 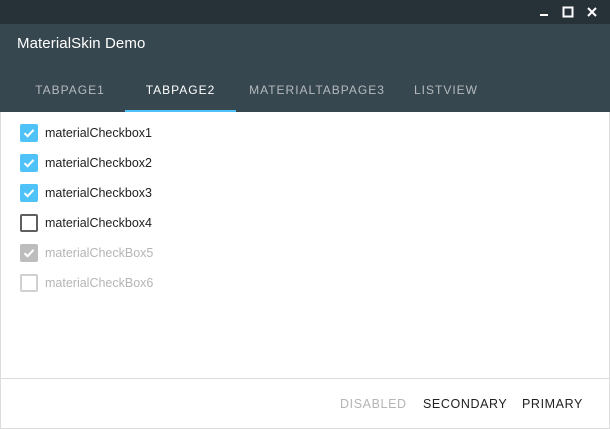 I want to click on checkbox-2: materialCheckbox2, so click(x=86, y=163).